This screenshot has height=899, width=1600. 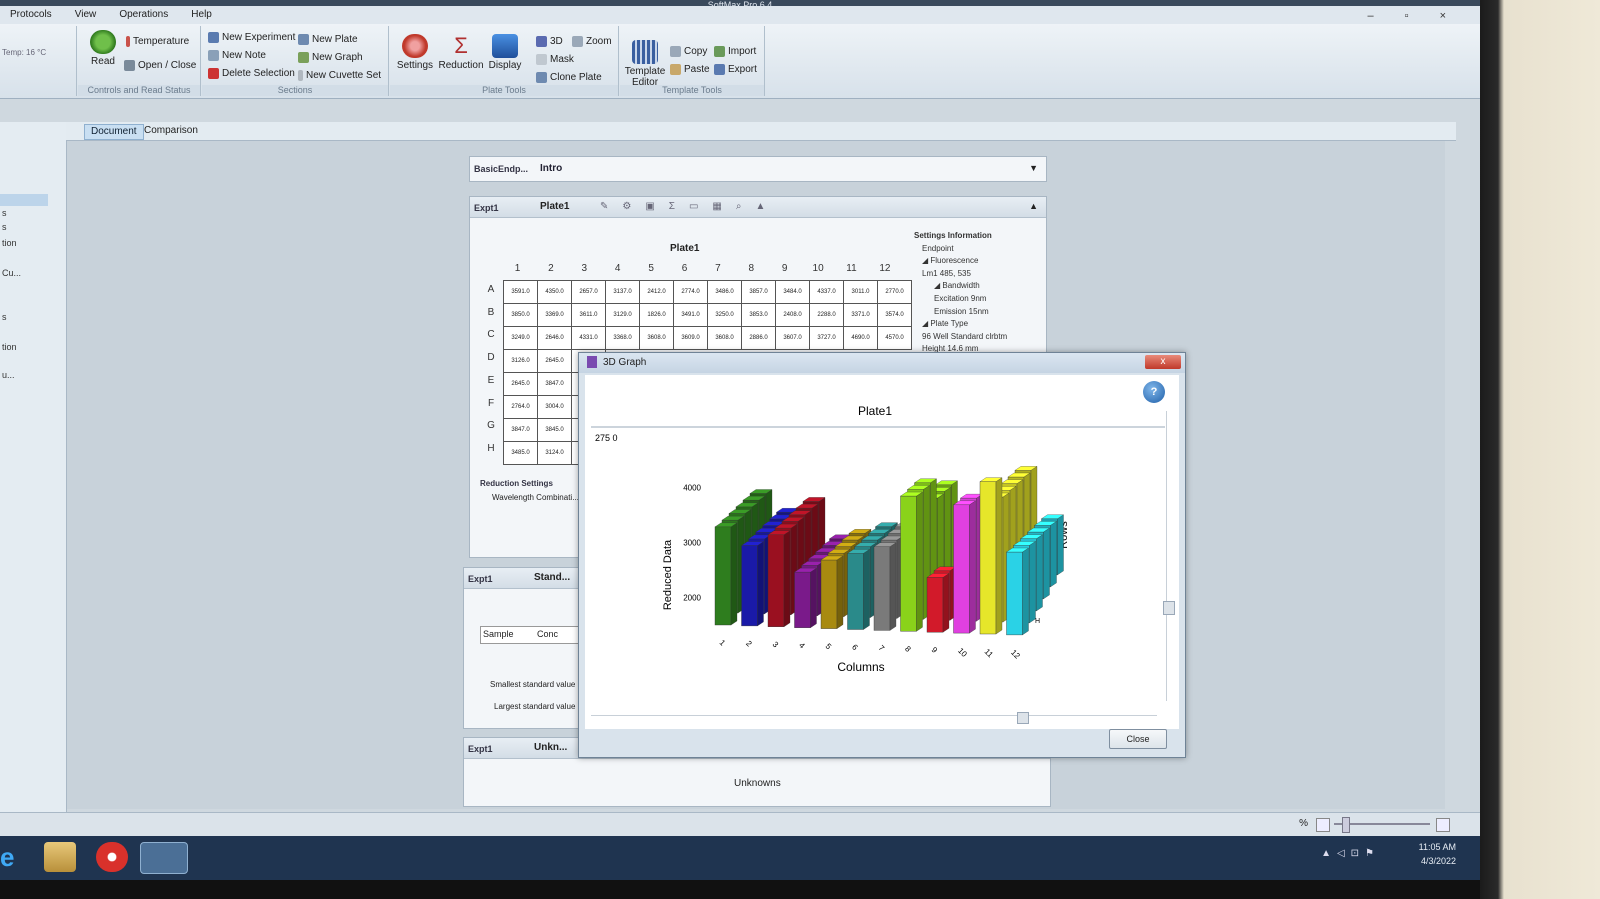 What do you see at coordinates (894, 292) in the screenshot?
I see `plate-well: 2770.0` at bounding box center [894, 292].